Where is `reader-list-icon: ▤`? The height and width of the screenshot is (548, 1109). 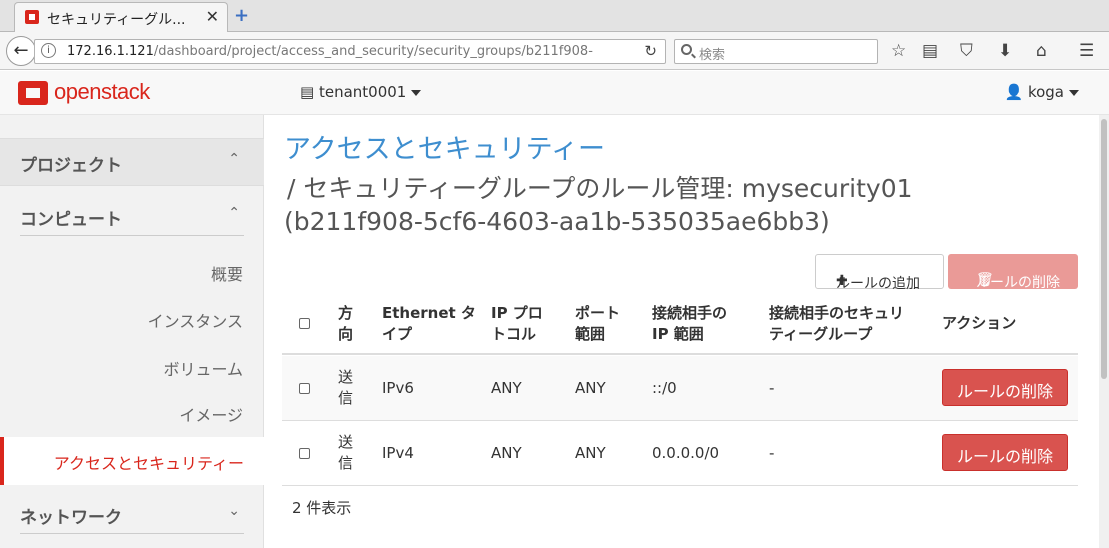
reader-list-icon: ▤ is located at coordinates (930, 51).